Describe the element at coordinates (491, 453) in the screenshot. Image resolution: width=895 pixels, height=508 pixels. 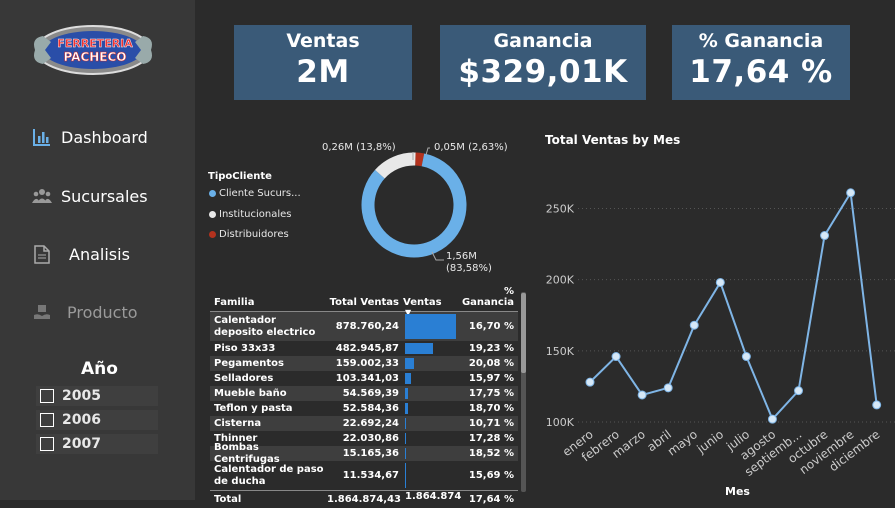
I see `cell-pct-ganancia: 18,52 %` at that location.